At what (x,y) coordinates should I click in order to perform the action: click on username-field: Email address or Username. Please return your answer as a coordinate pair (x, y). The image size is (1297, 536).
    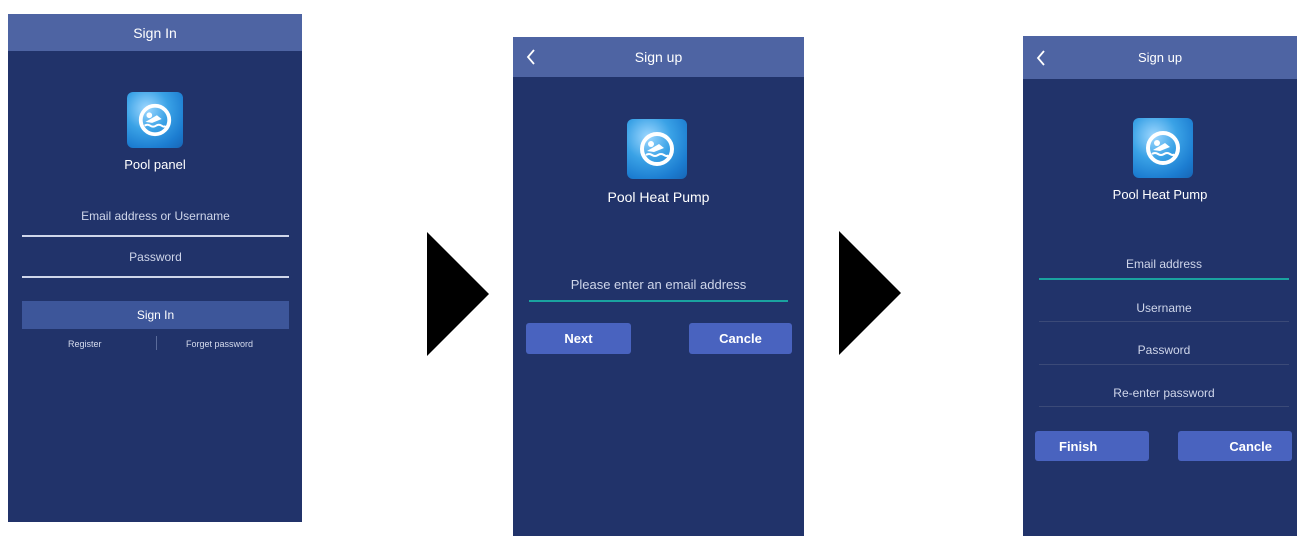
    Looking at the image, I should click on (155, 216).